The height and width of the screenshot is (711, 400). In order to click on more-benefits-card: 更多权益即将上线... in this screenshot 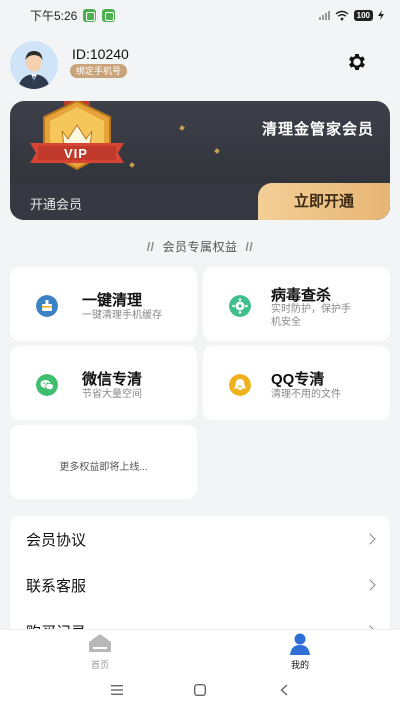, I will do `click(103, 462)`.